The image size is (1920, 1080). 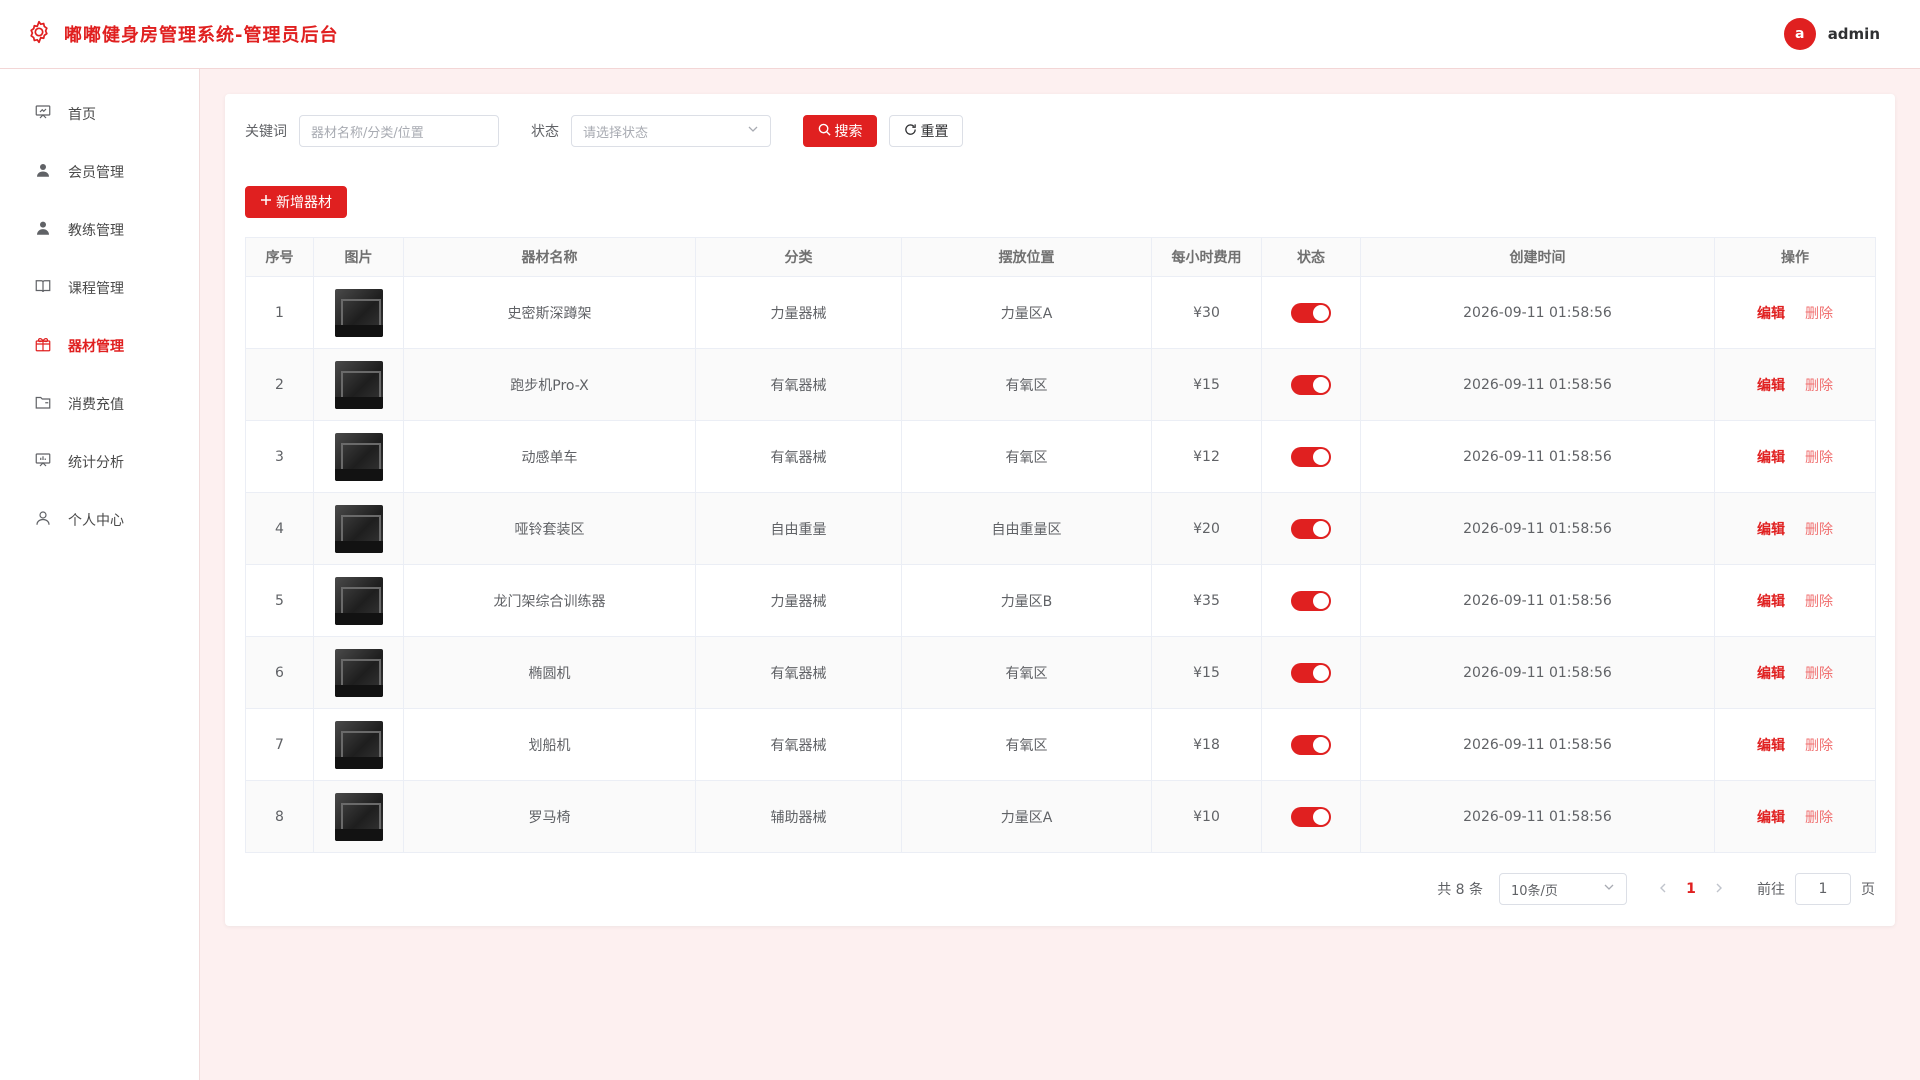 I want to click on equipment-category: 自由重量, so click(x=798, y=528).